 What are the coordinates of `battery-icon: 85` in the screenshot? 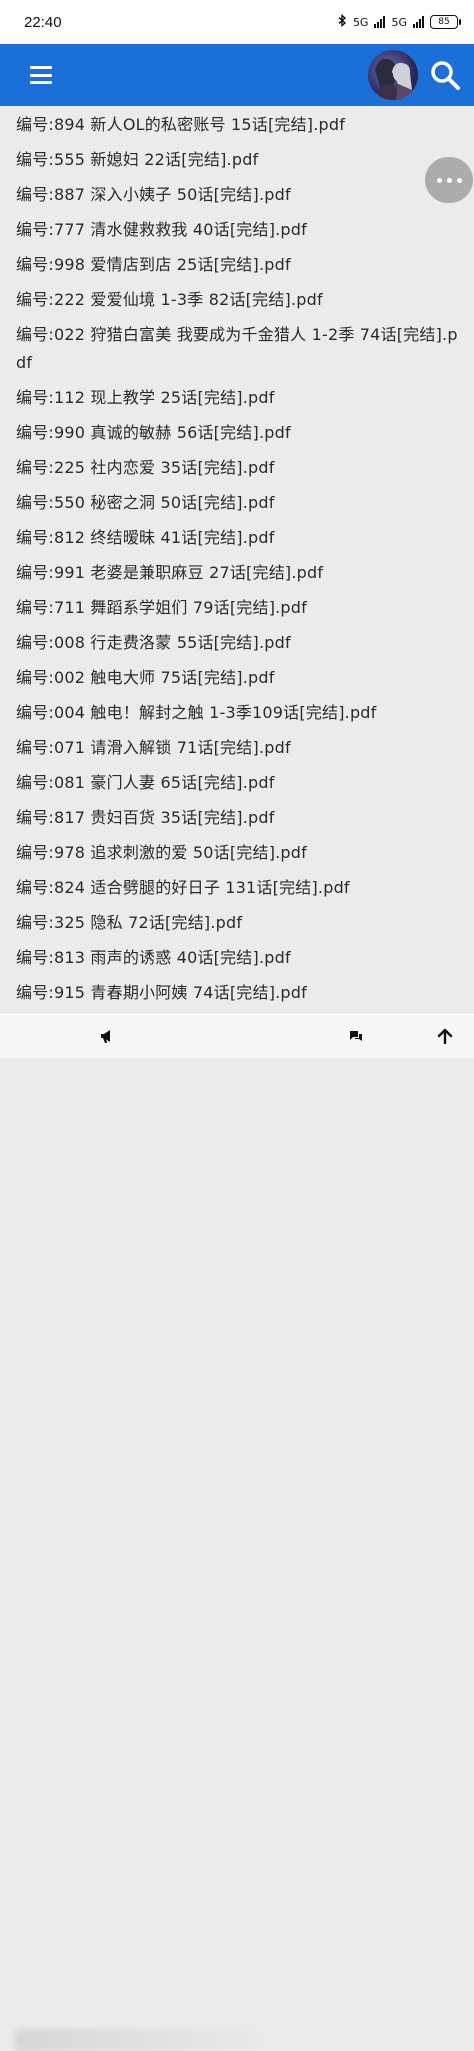 It's located at (445, 22).